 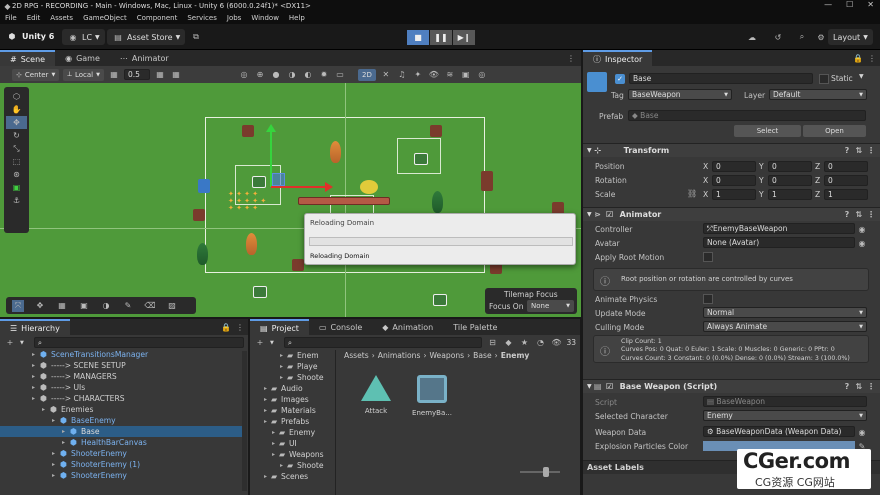 I want to click on tile-eyedropper-icon: ✎, so click(x=128, y=306).